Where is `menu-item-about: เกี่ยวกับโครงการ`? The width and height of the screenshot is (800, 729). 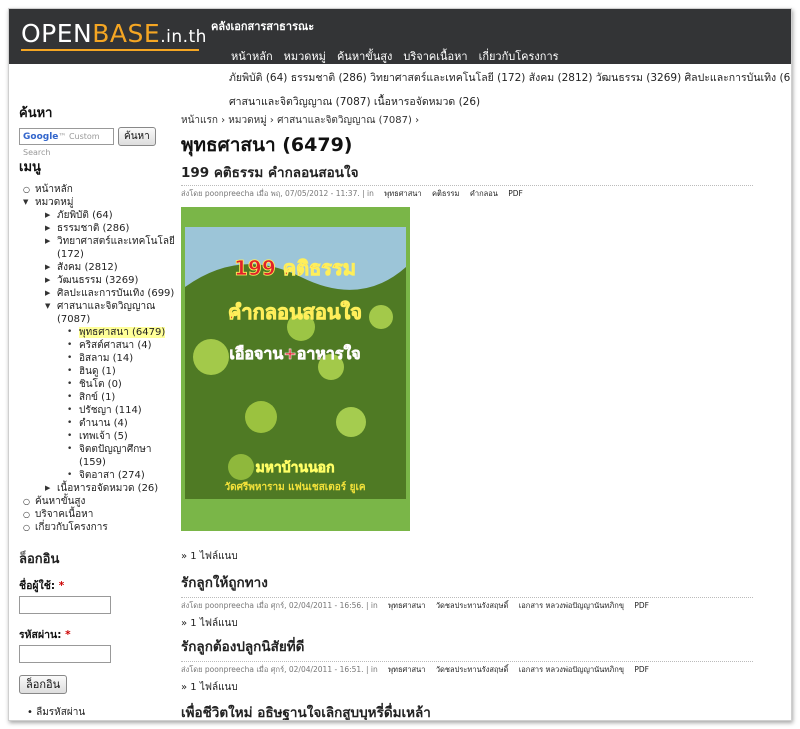
menu-item-about: เกี่ยวกับโครงการ is located at coordinates (99, 527).